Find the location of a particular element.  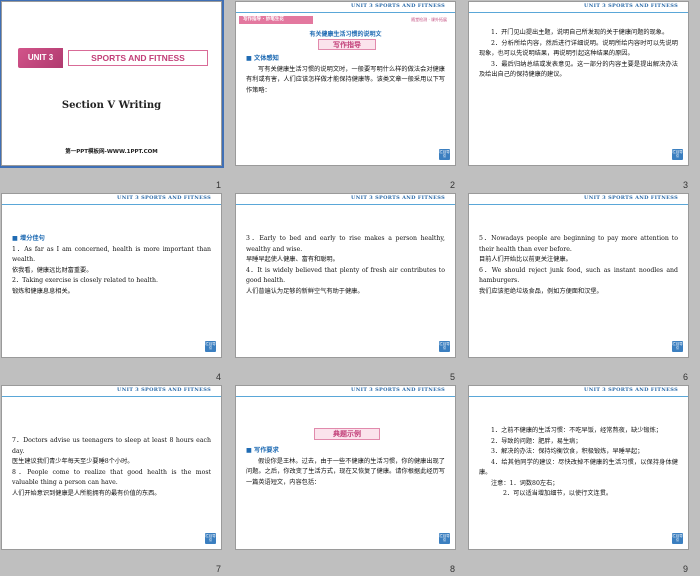

list-item: 2．导致的问题：肥胖，易生病； is located at coordinates (536, 441).